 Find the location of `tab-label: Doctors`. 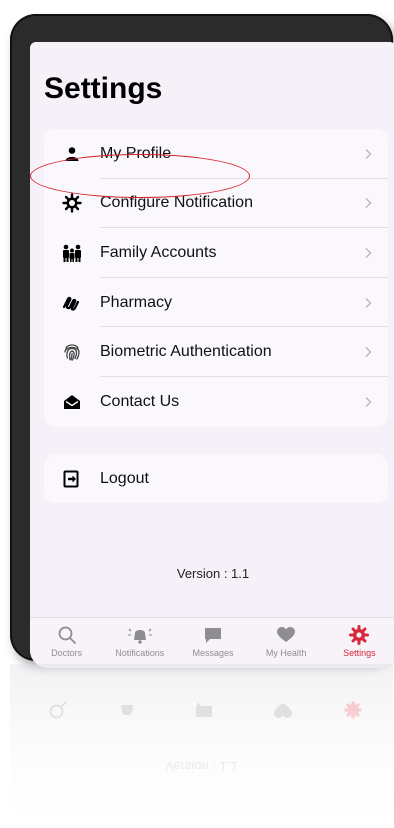

tab-label: Doctors is located at coordinates (67, 653).